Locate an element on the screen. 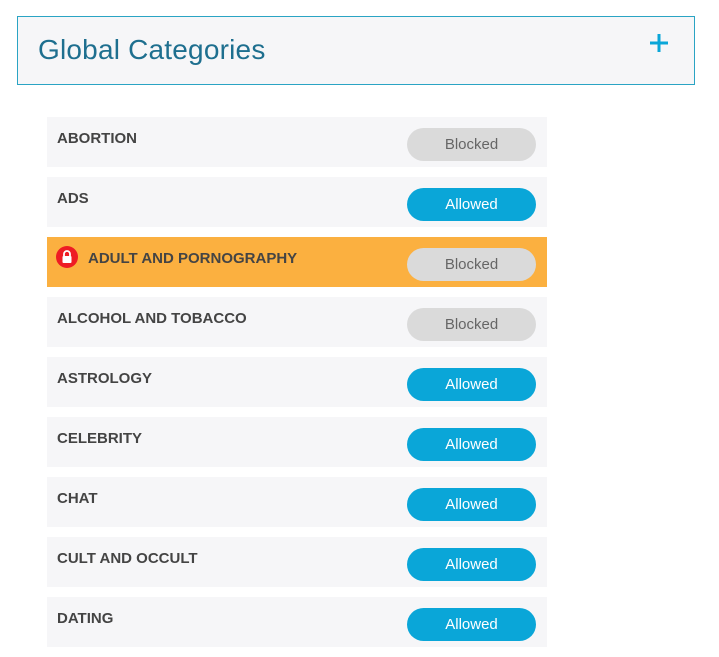 The width and height of the screenshot is (719, 657). category-row-celebrity: CELEBRITY Allowed is located at coordinates (297, 442).